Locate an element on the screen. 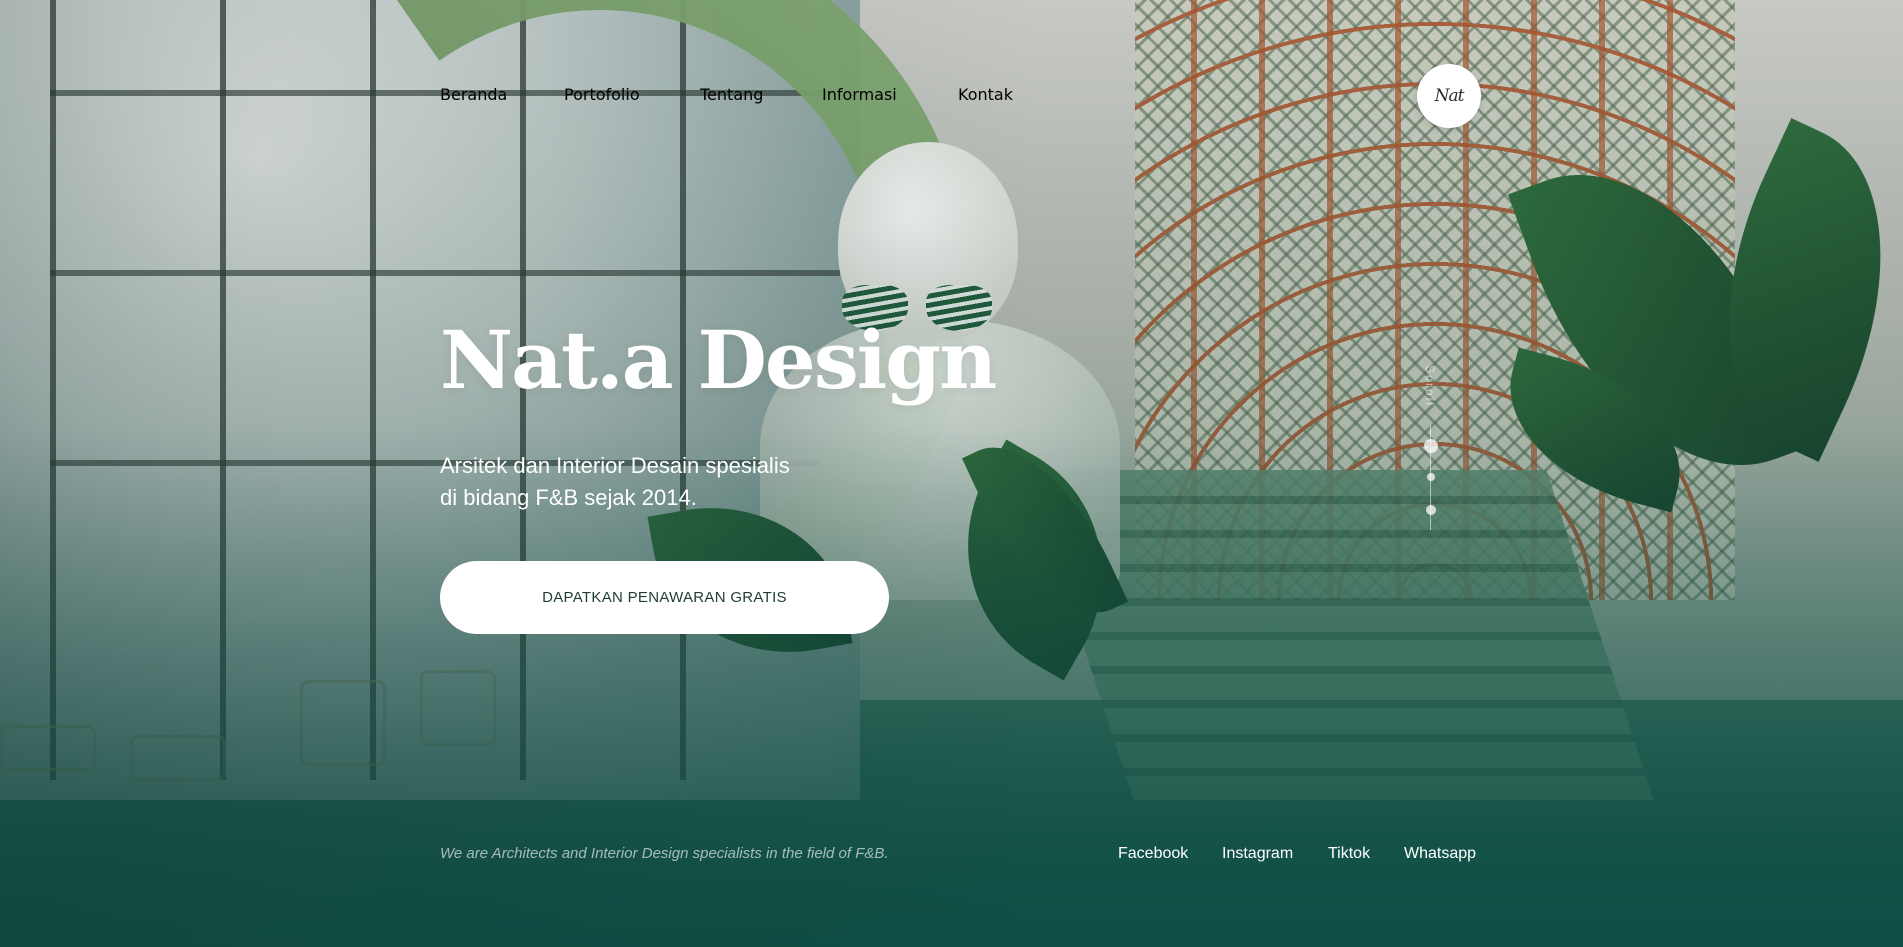  logo-badge: Nat is located at coordinates (1449, 96).